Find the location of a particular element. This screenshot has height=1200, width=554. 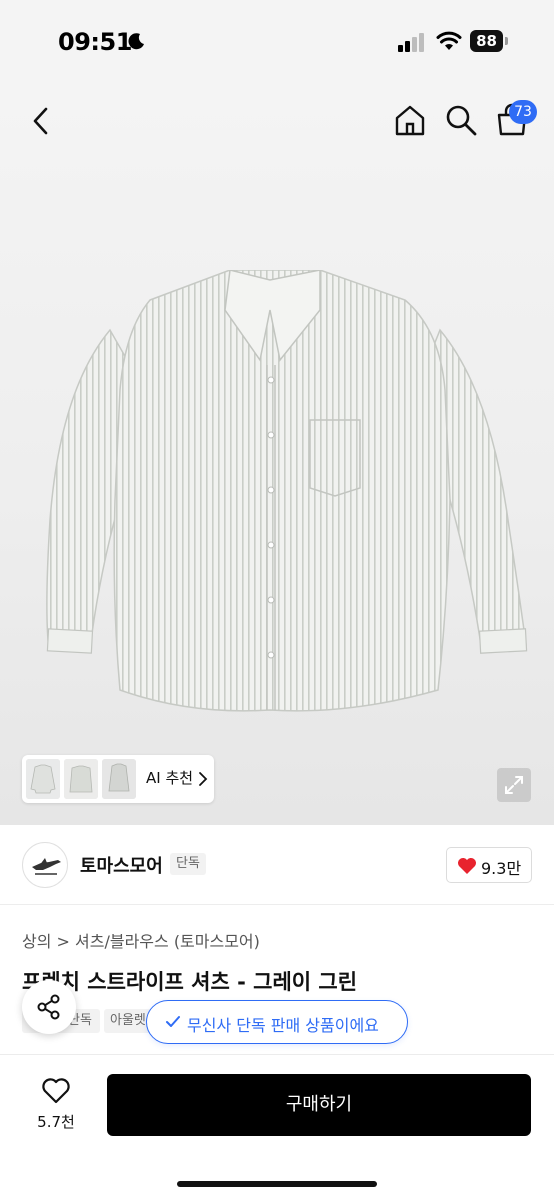

battery-tip is located at coordinates (506, 41).